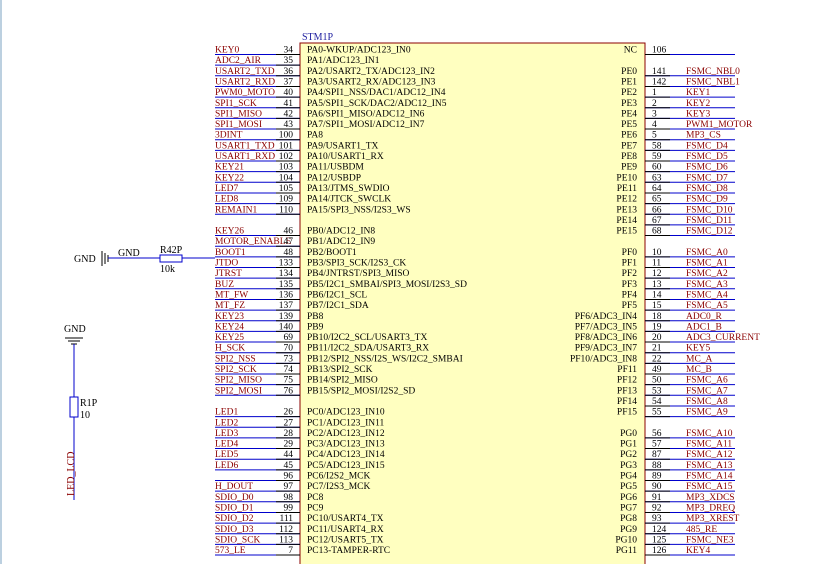  I want to click on right-pin-function: PE10, so click(626, 178).